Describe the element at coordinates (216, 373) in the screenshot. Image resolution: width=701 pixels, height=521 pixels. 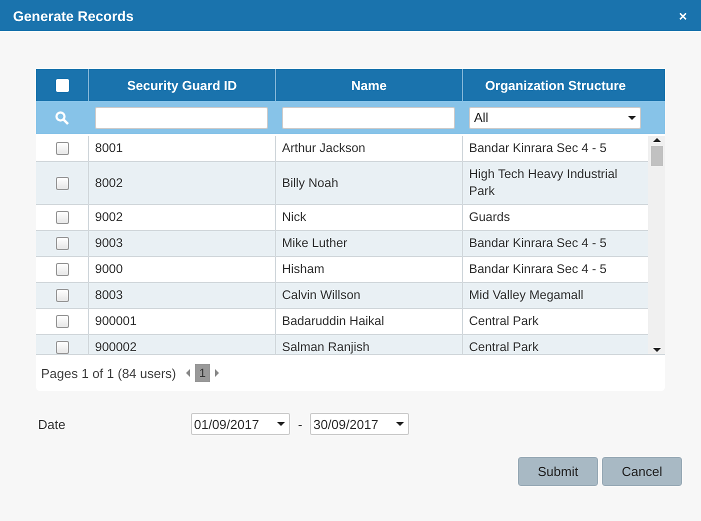
I see `next-page-icon` at that location.